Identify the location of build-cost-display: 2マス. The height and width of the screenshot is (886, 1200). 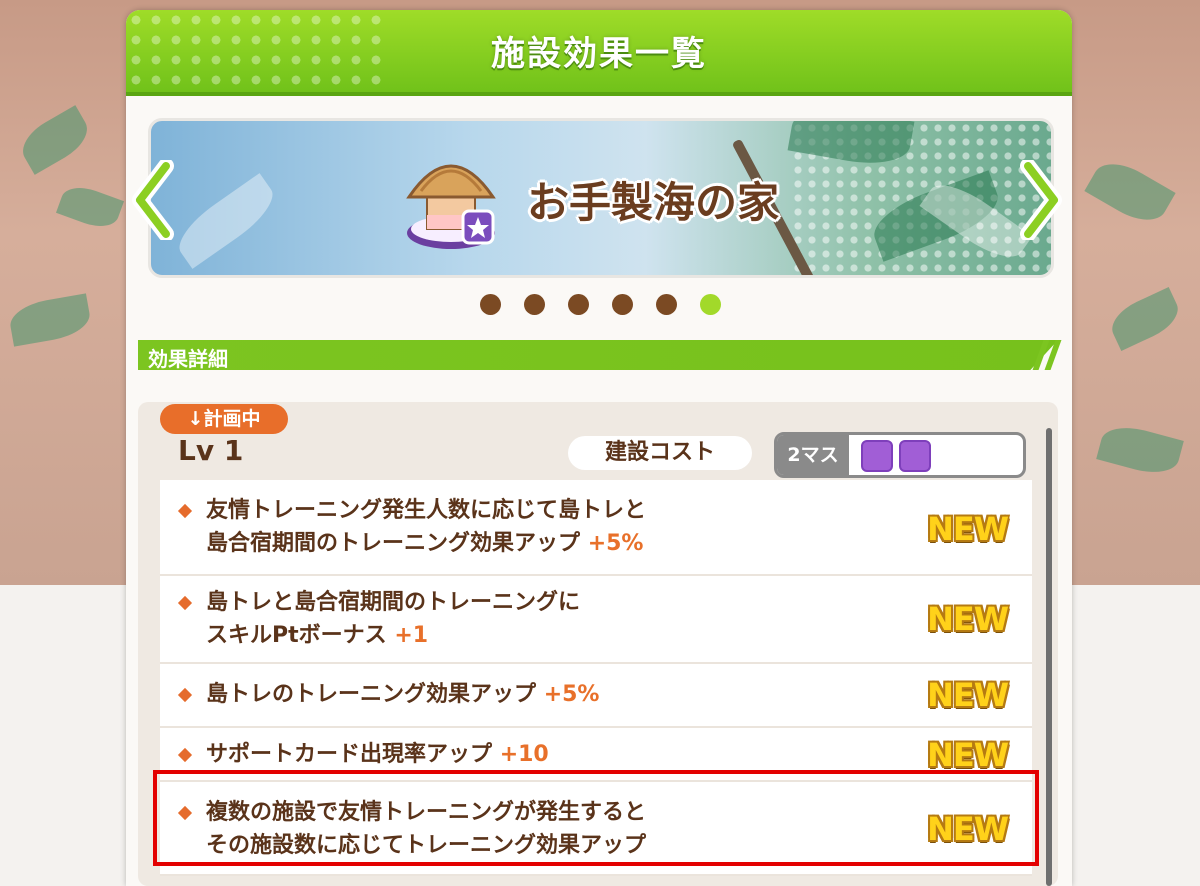
(900, 455).